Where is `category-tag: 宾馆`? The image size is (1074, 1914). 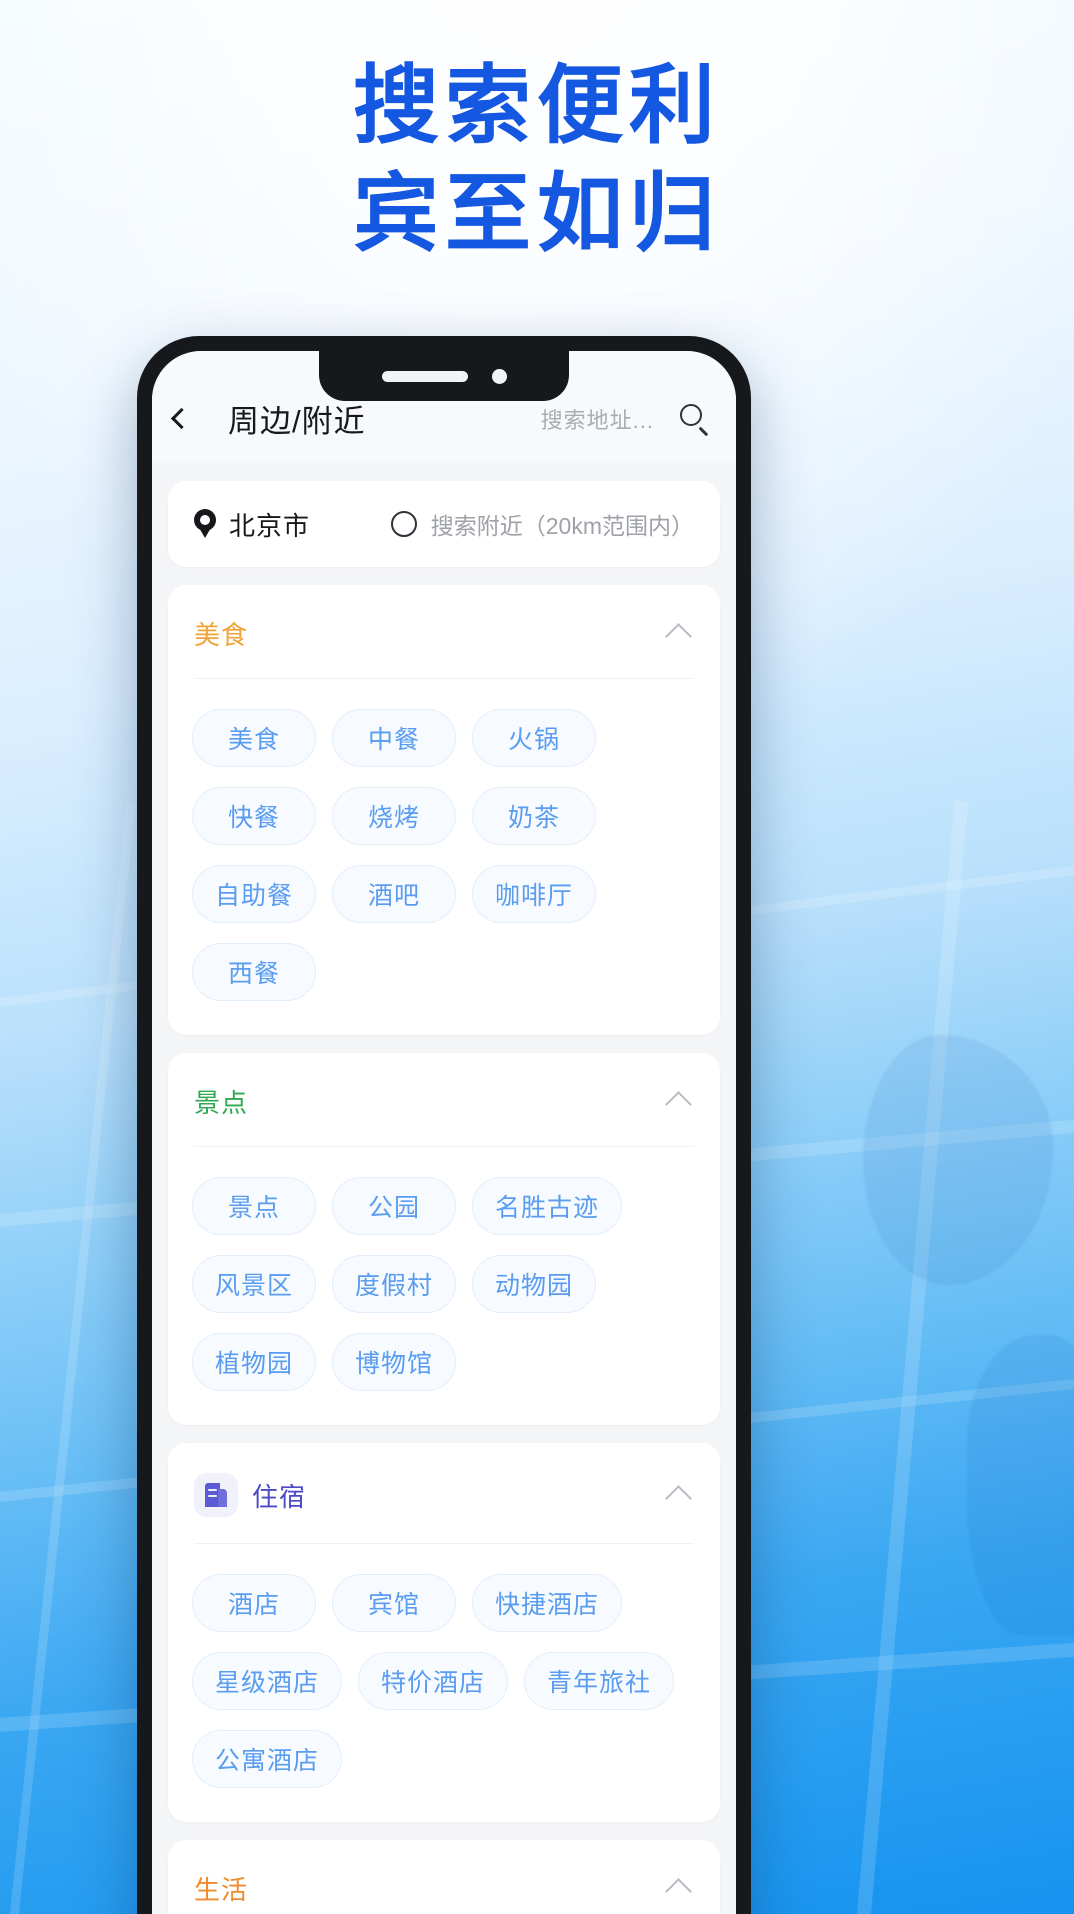 category-tag: 宾馆 is located at coordinates (394, 1603).